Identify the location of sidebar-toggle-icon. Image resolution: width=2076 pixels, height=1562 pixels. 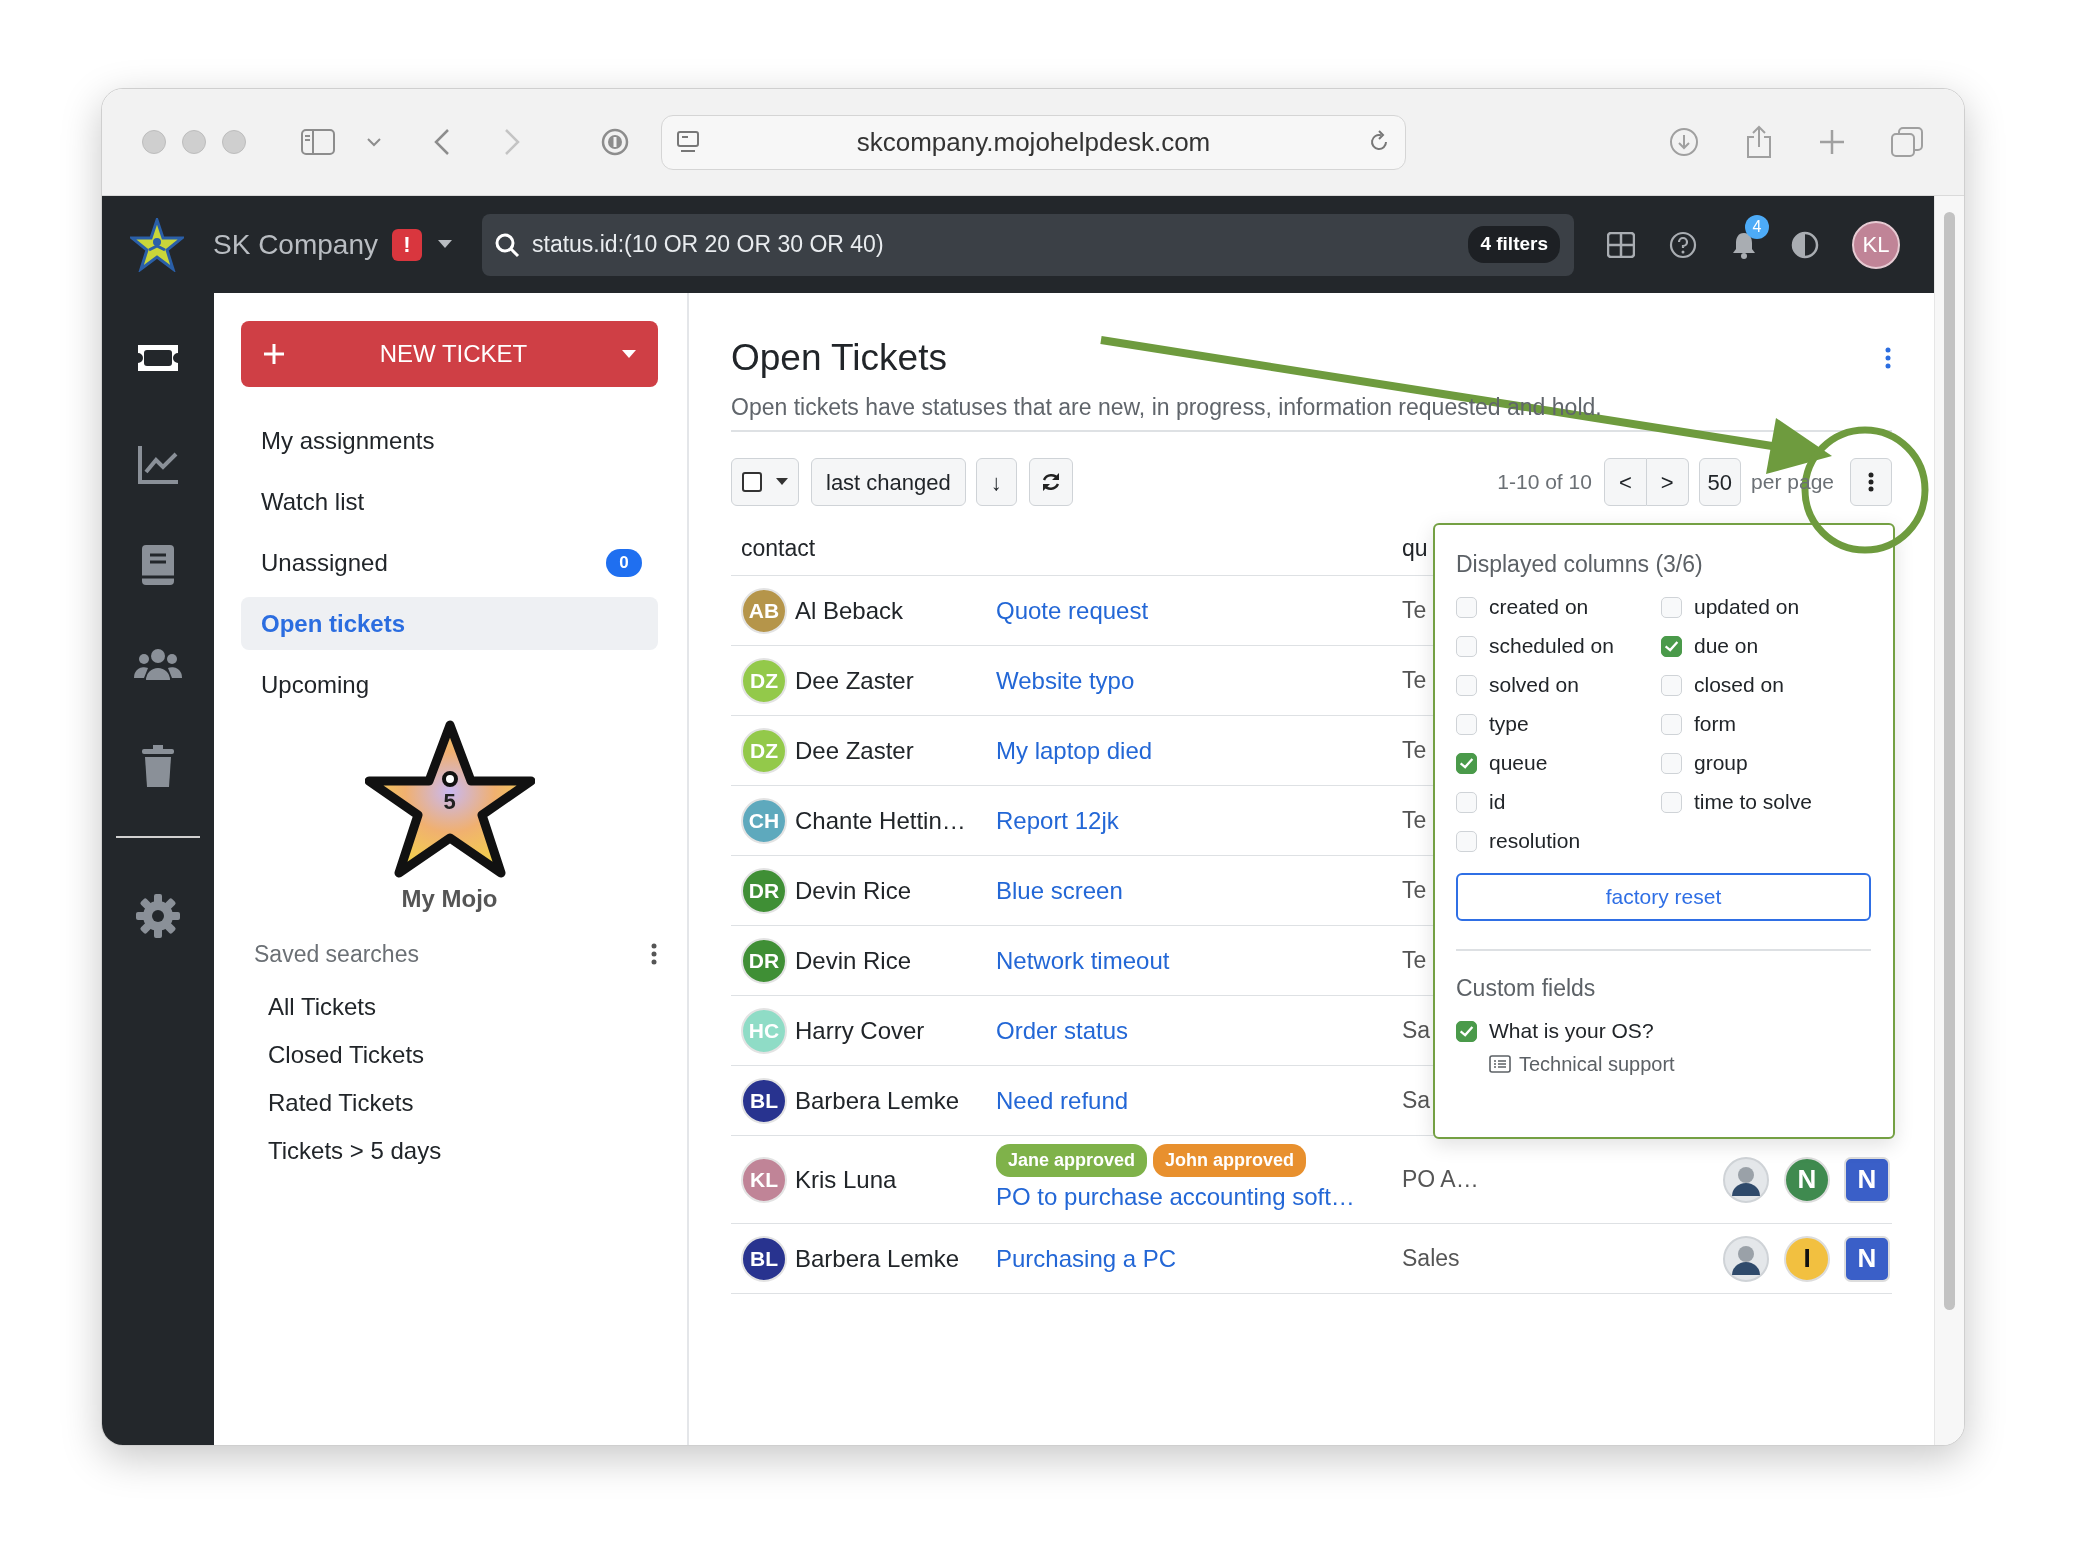
(318, 142).